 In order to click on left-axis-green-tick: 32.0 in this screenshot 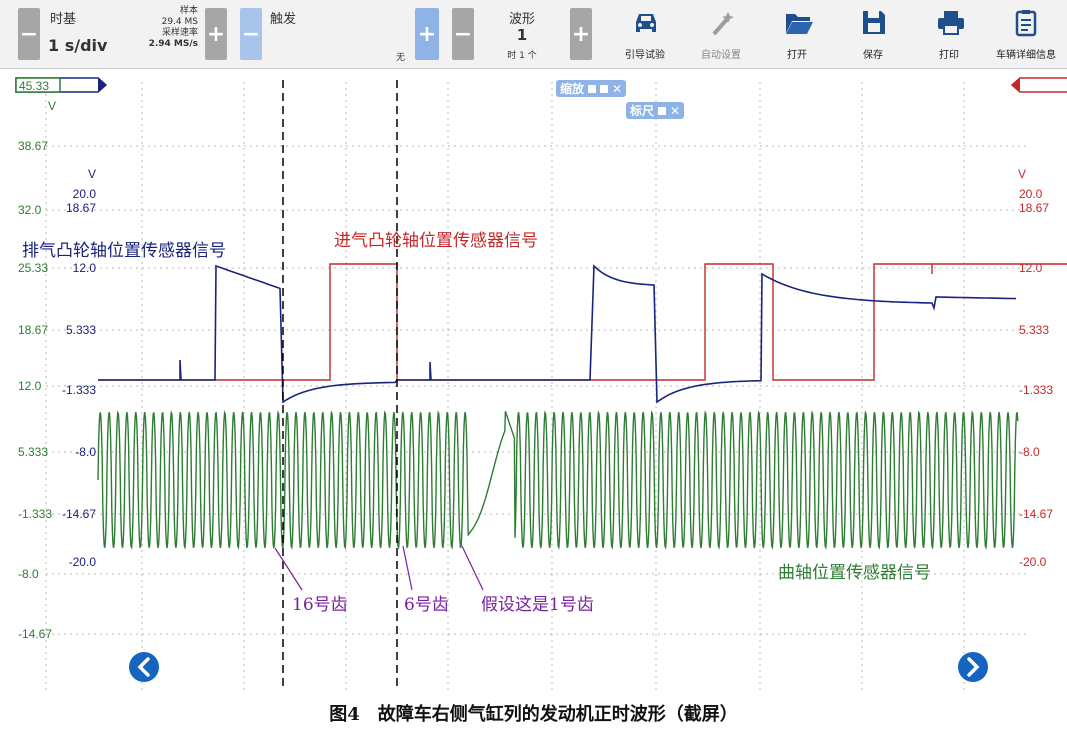, I will do `click(30, 210)`.